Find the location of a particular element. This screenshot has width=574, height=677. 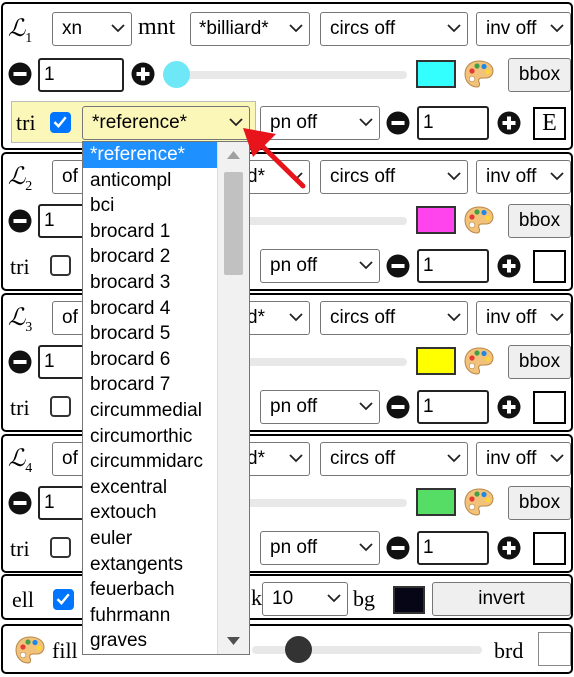

triangle-select: *reference* is located at coordinates (166, 123).